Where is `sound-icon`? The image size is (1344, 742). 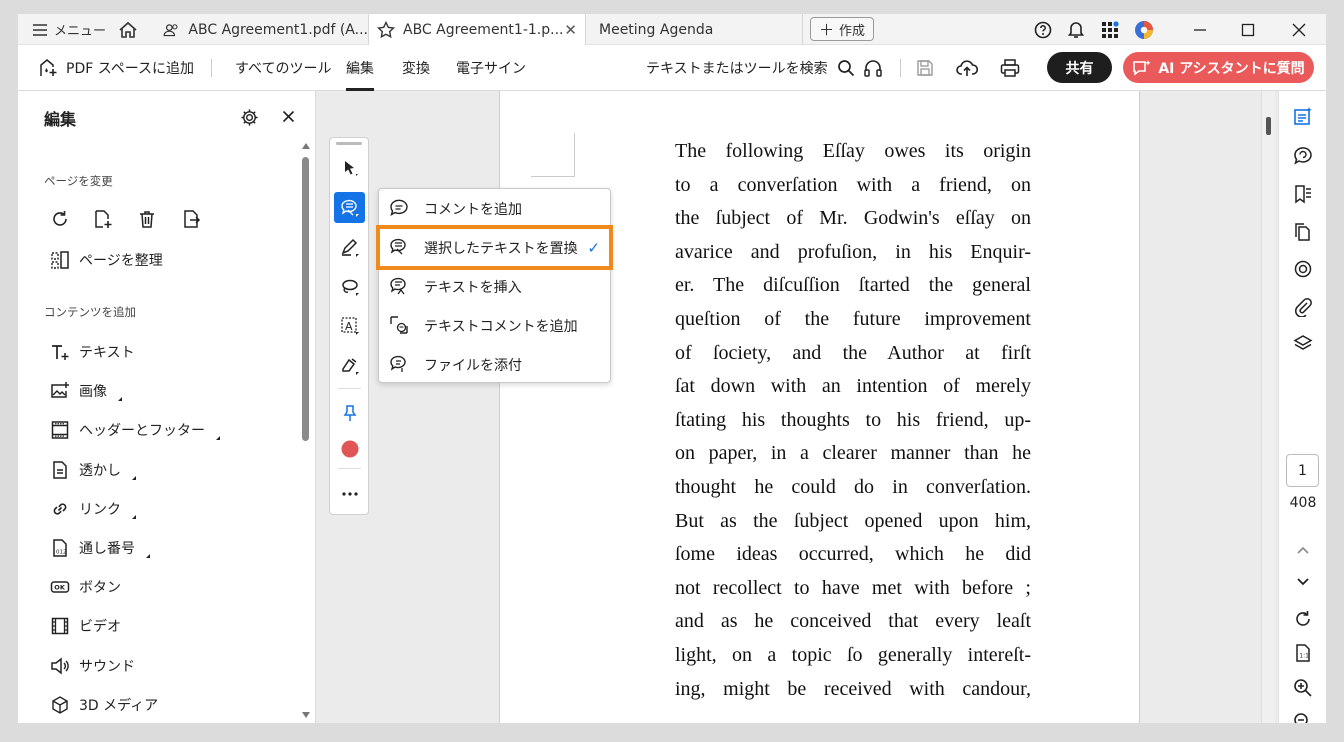
sound-icon is located at coordinates (60, 666).